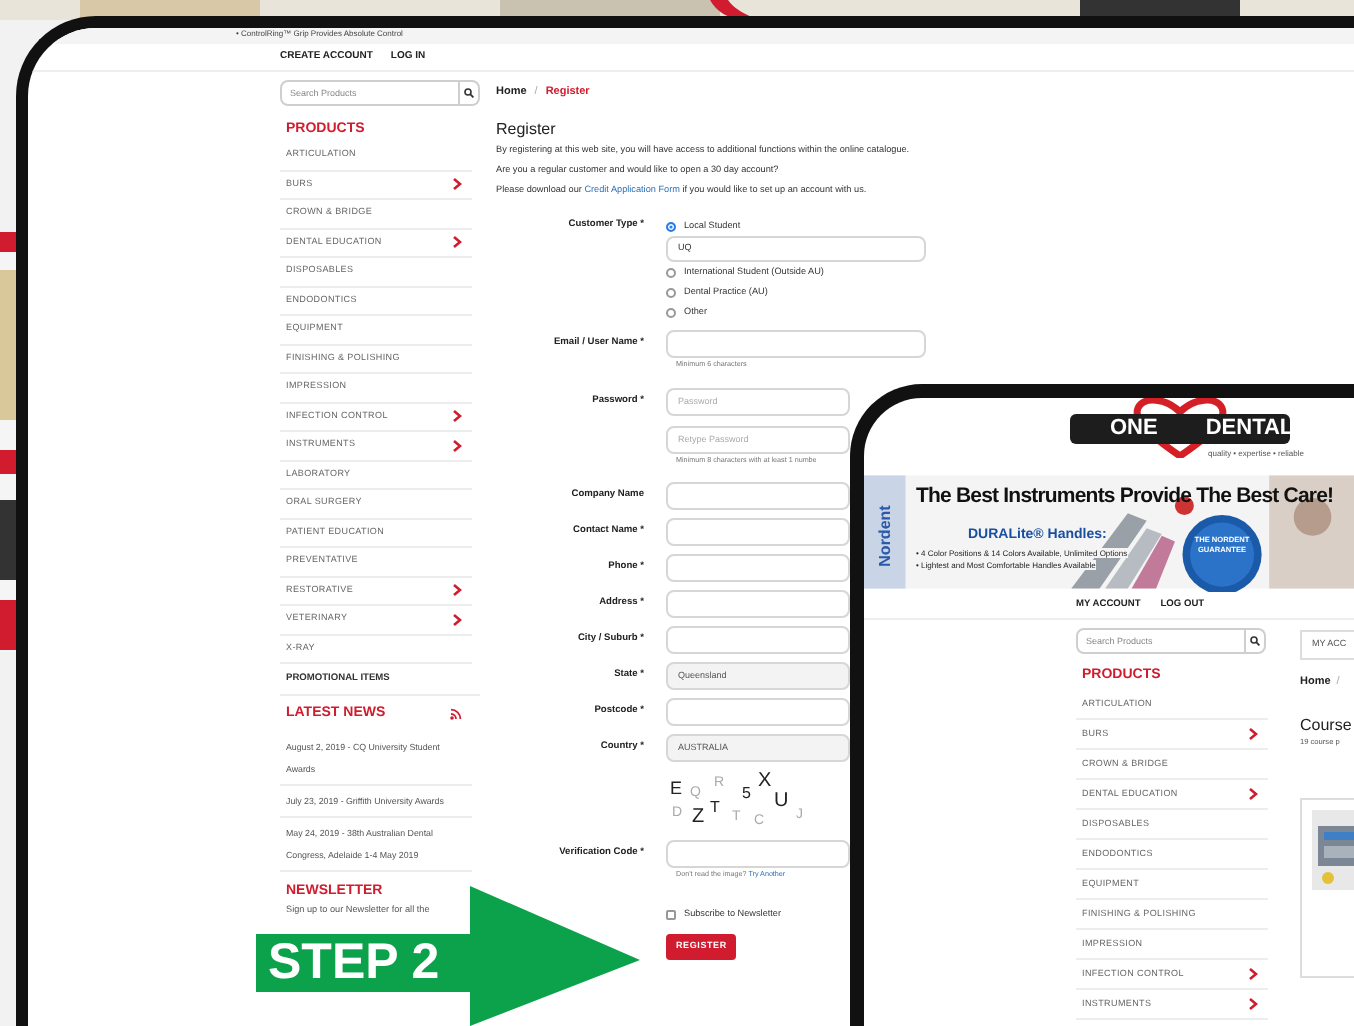 The image size is (1354, 1026). Describe the element at coordinates (698, 818) in the screenshot. I see `captcha-character: Z` at that location.